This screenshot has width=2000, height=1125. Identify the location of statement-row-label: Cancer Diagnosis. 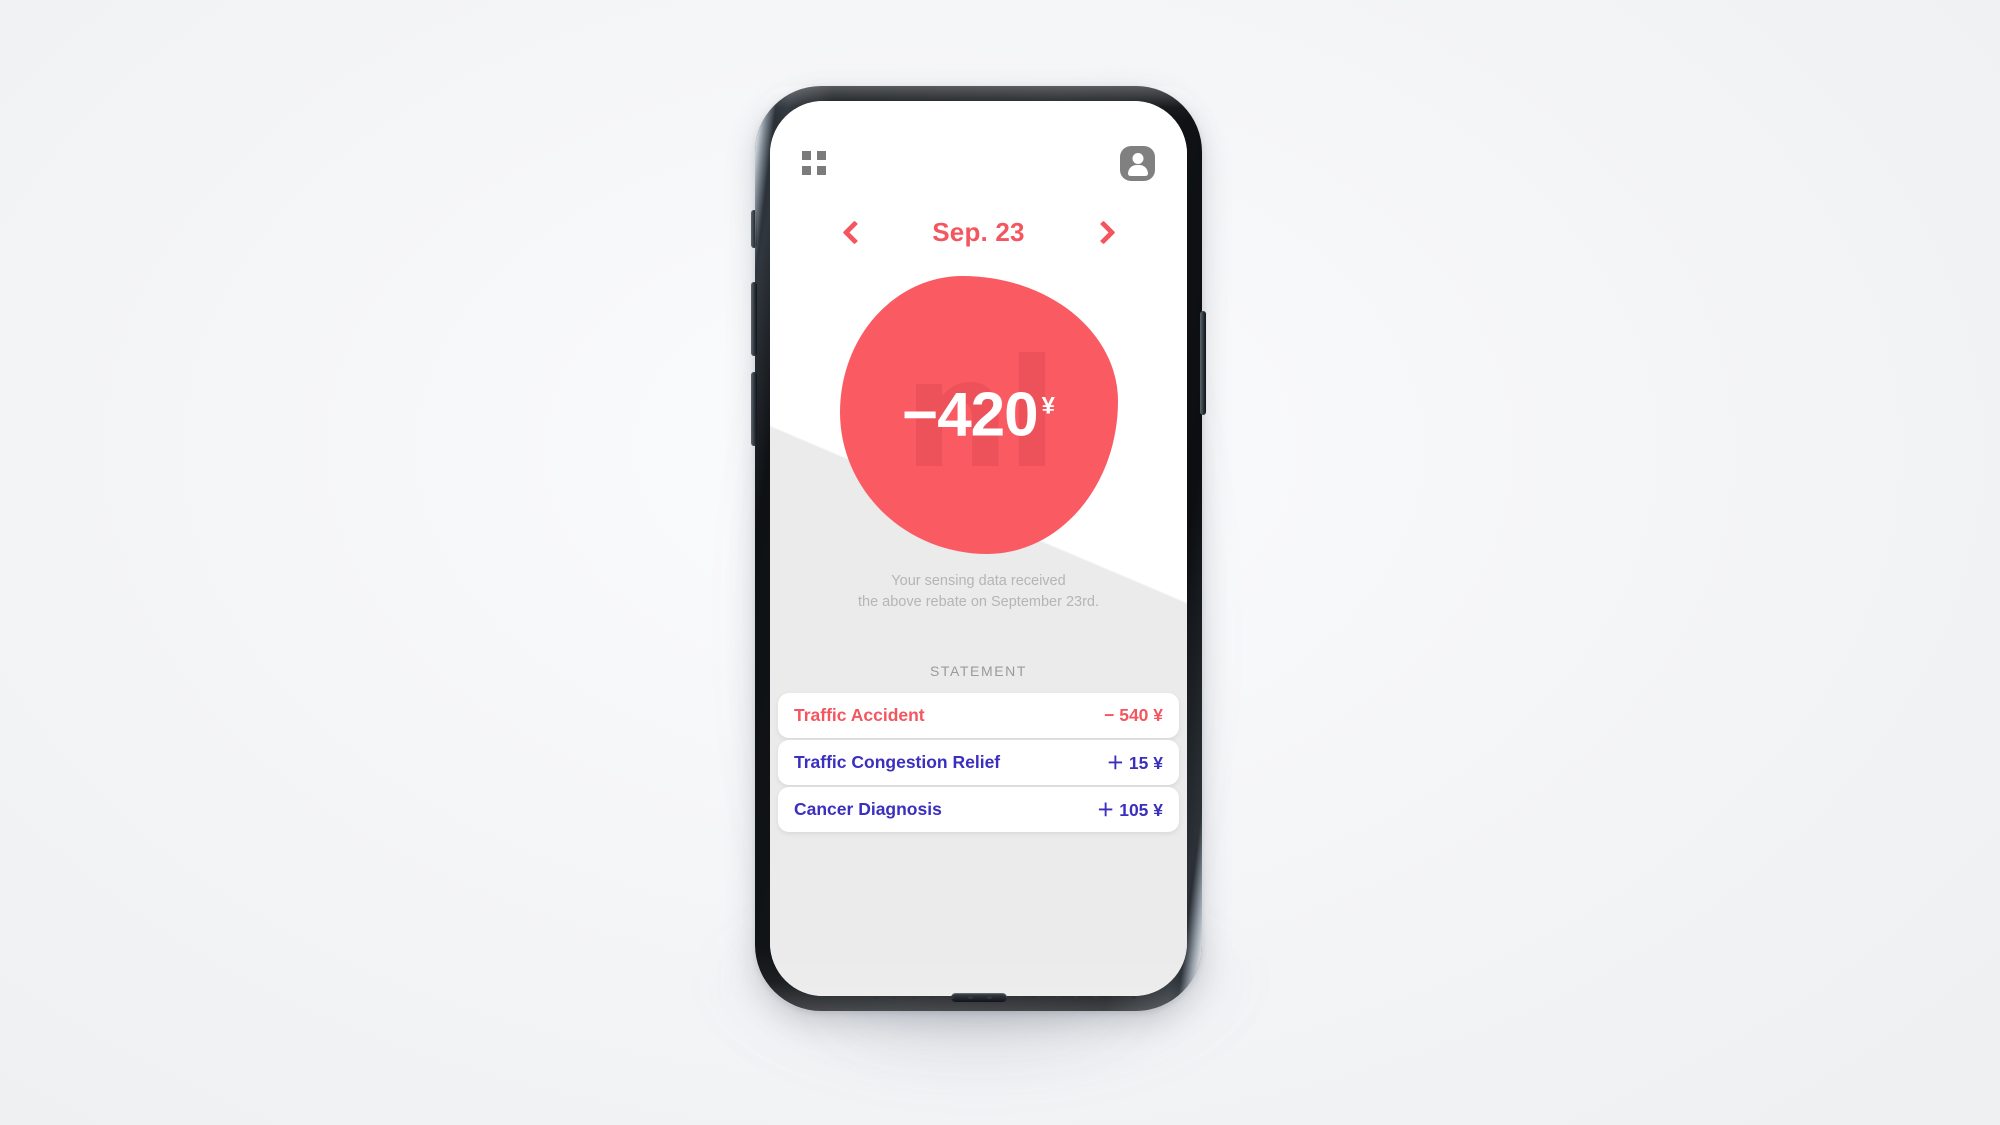
(868, 809).